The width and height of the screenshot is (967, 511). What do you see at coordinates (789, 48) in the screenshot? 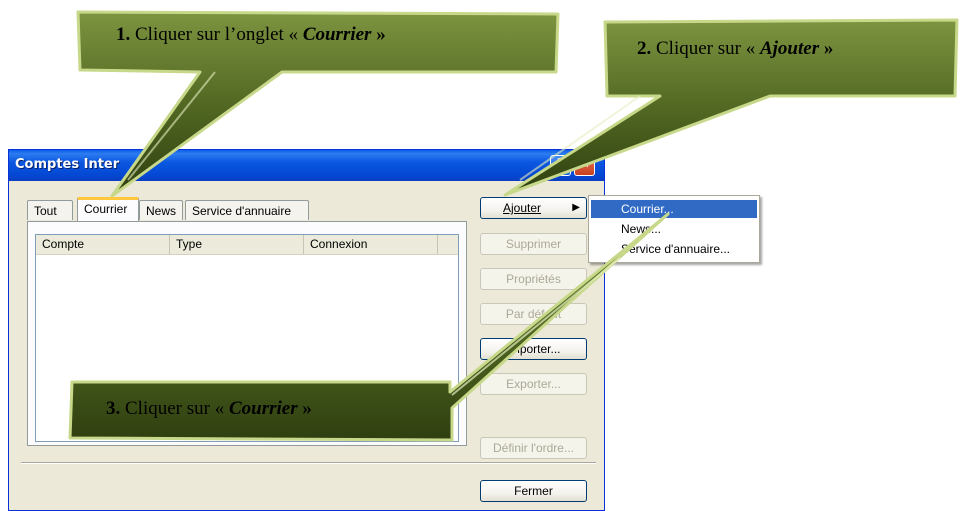
I see `callout-2-target: Ajouter` at bounding box center [789, 48].